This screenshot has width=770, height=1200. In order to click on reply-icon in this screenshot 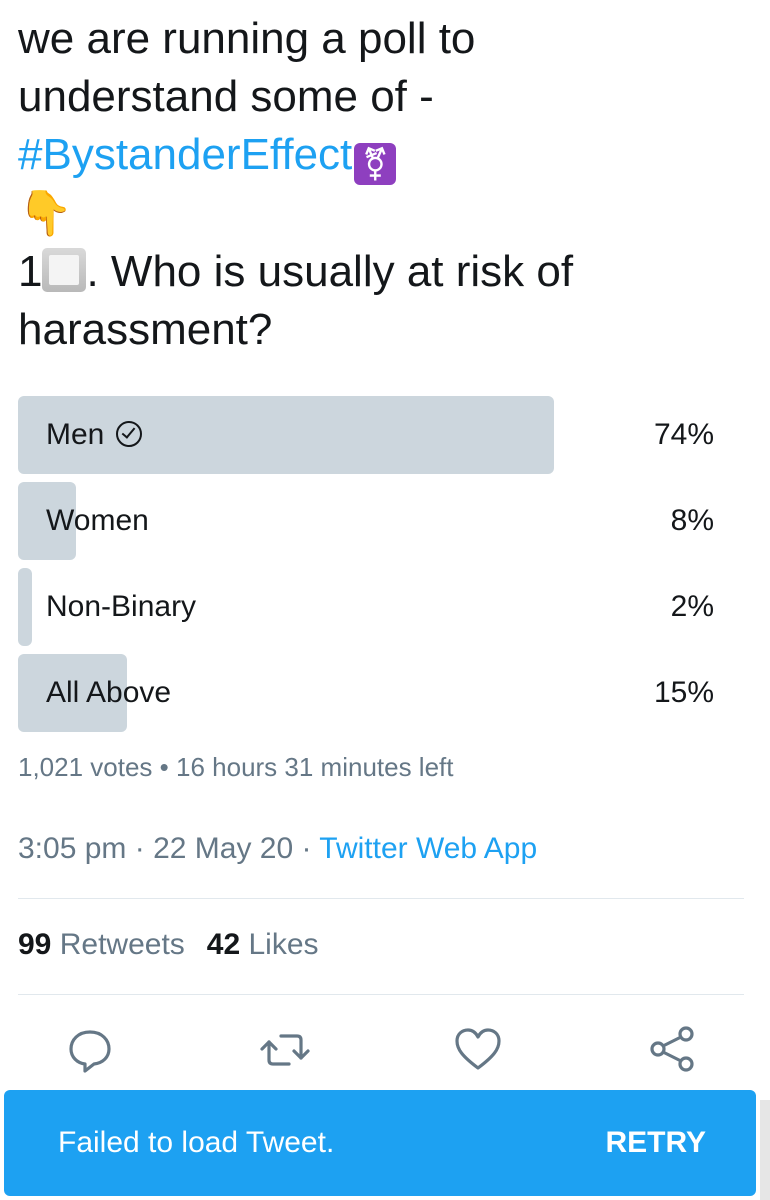, I will do `click(90, 1050)`.